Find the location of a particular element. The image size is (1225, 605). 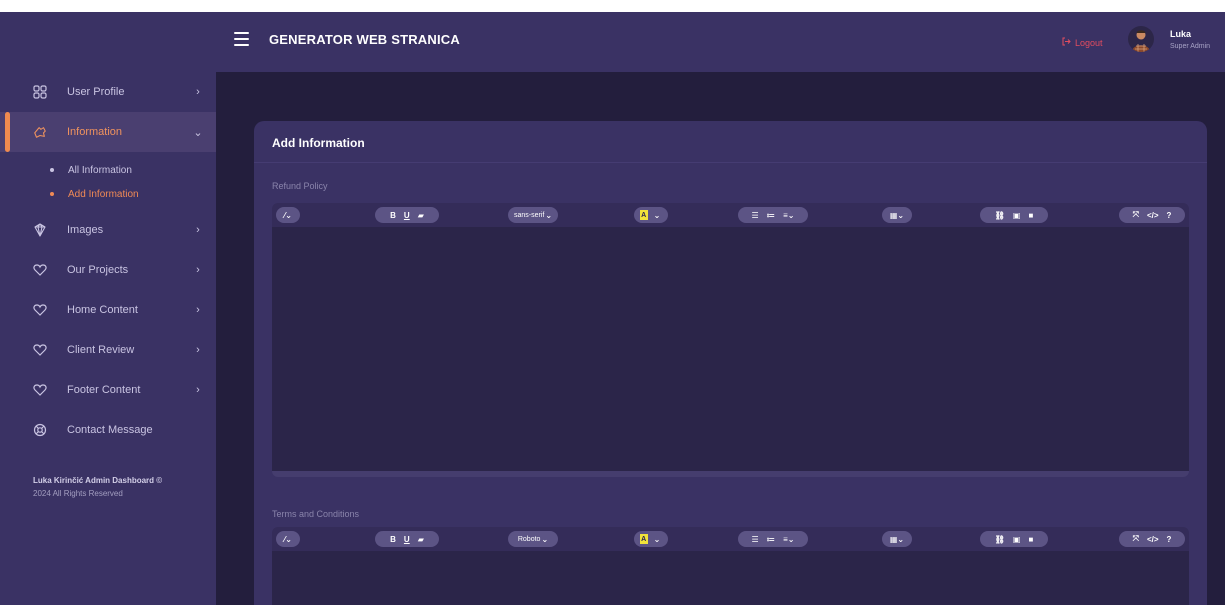

resize-handle is located at coordinates (730, 474).